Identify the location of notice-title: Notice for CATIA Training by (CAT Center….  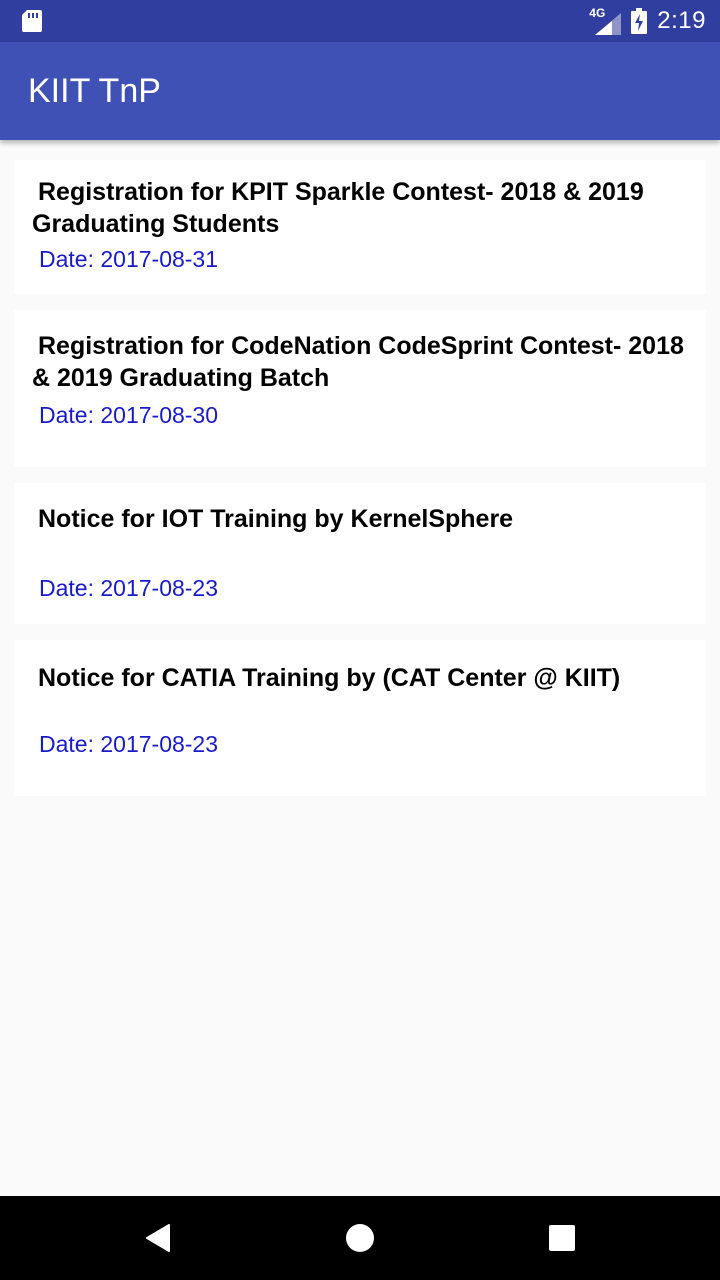
(329, 678).